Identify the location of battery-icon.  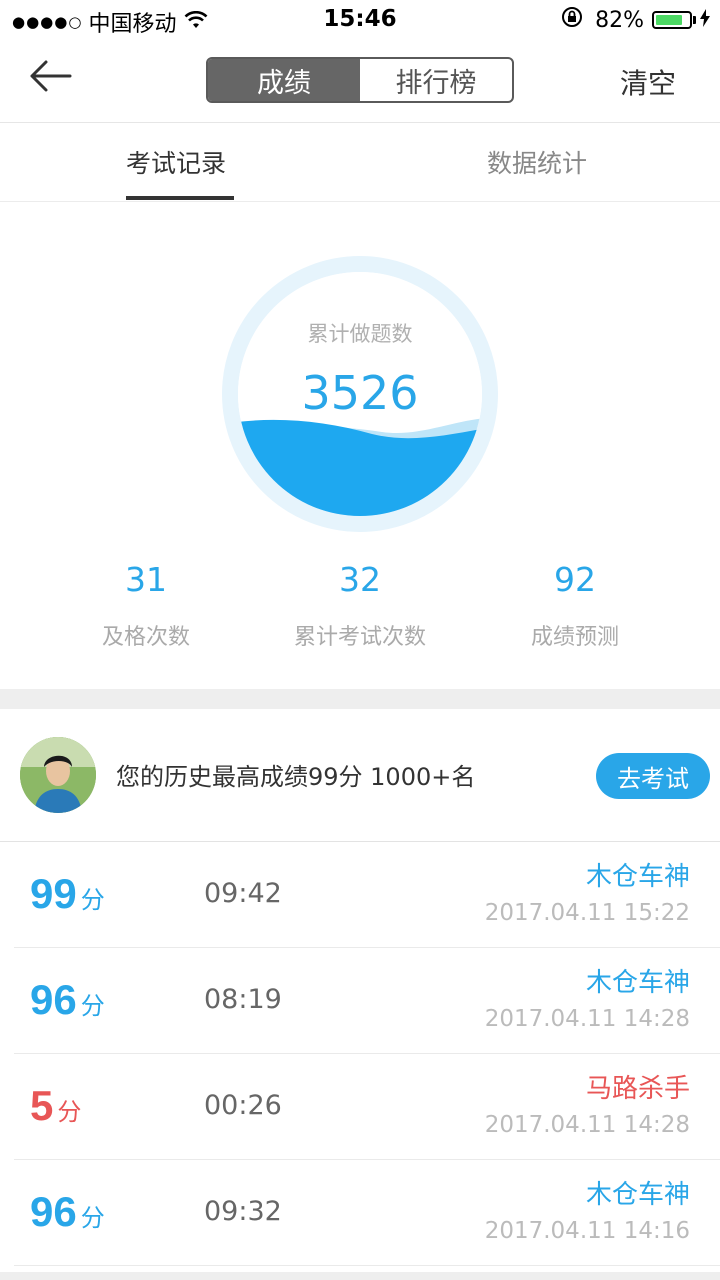
(672, 20).